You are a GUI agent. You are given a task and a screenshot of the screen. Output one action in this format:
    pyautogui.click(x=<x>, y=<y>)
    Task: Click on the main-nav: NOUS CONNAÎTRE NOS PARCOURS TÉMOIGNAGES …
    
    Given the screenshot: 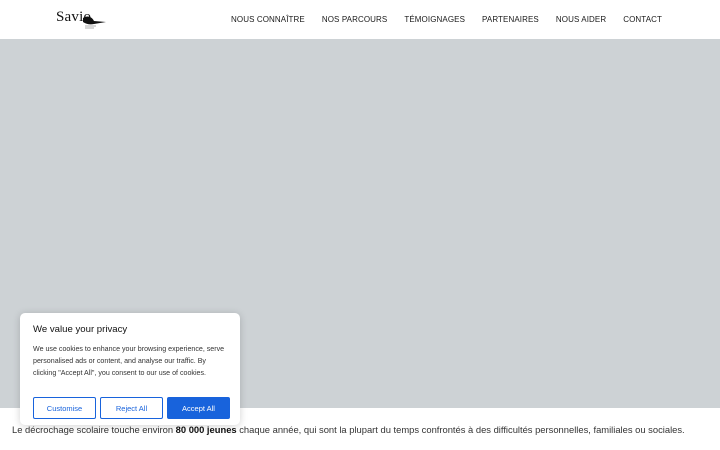 What is the action you would take?
    pyautogui.click(x=438, y=19)
    